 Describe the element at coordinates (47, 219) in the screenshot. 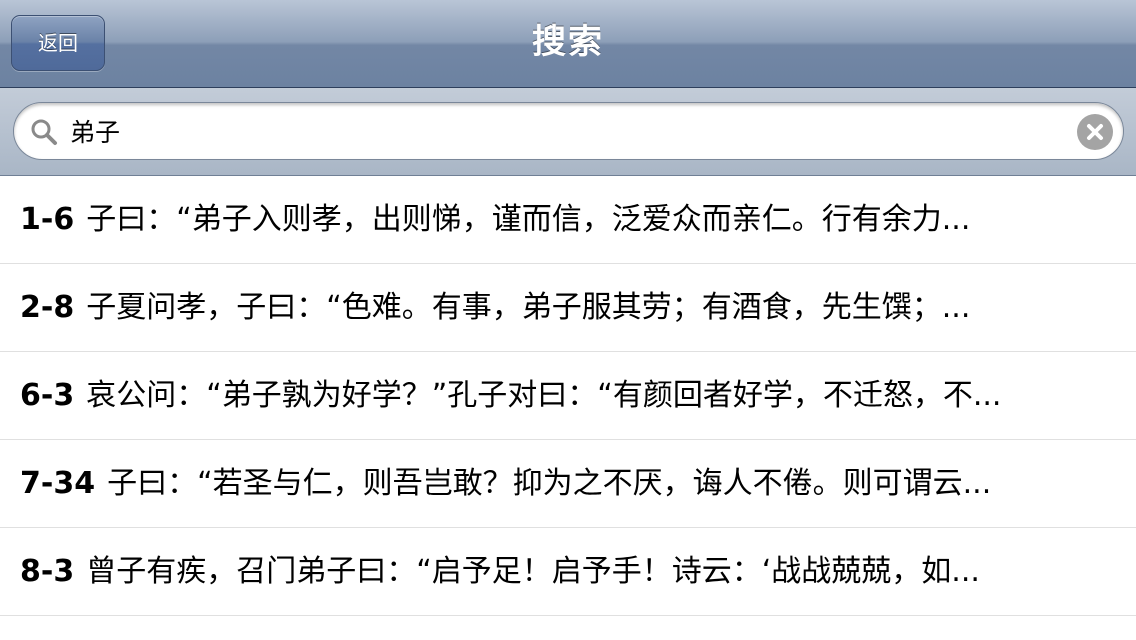

I see `result-ref: 1-6` at that location.